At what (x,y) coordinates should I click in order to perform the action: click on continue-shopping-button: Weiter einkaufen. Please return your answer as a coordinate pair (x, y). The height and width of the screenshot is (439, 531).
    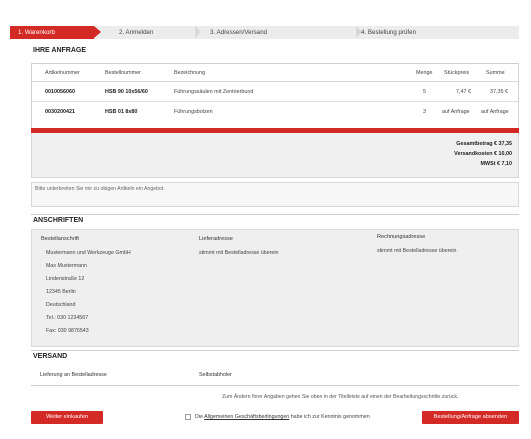
    Looking at the image, I should click on (67, 417).